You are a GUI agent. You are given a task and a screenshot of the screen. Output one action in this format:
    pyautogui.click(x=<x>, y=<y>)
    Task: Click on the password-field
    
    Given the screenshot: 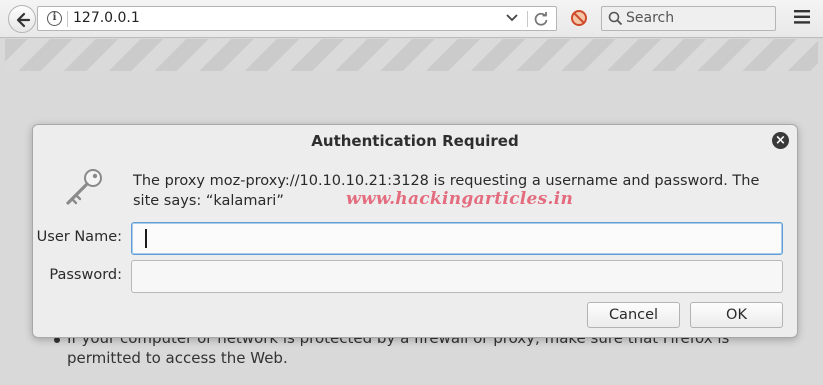 What is the action you would take?
    pyautogui.click(x=457, y=276)
    